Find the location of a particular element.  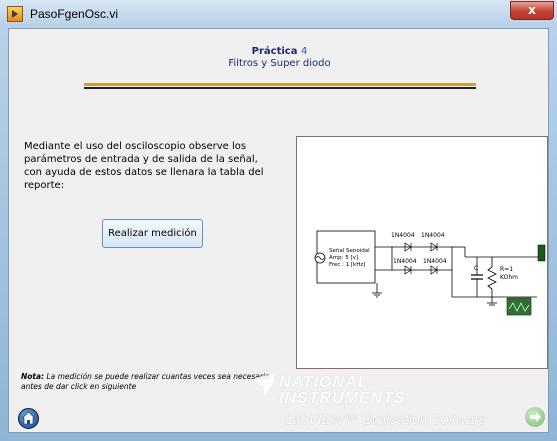

close-icon: x is located at coordinates (532, 10).